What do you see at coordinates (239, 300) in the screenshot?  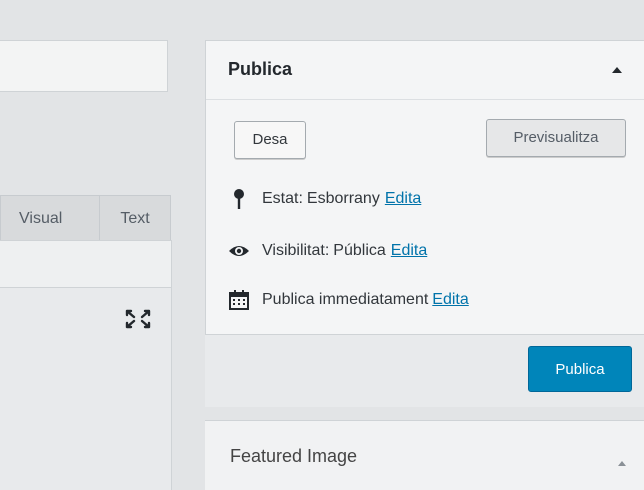 I see `calendar-icon` at bounding box center [239, 300].